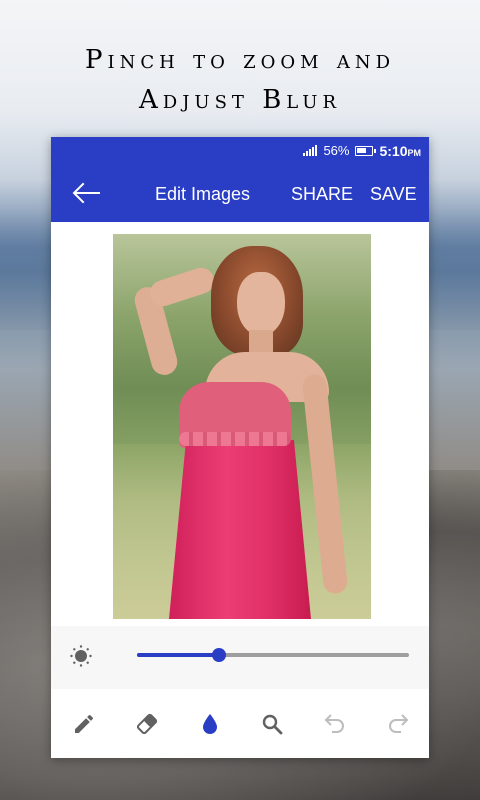 The width and height of the screenshot is (480, 800). What do you see at coordinates (240, 80) in the screenshot?
I see `promo-headline: Pinch to zoom and Adjust Blur` at bounding box center [240, 80].